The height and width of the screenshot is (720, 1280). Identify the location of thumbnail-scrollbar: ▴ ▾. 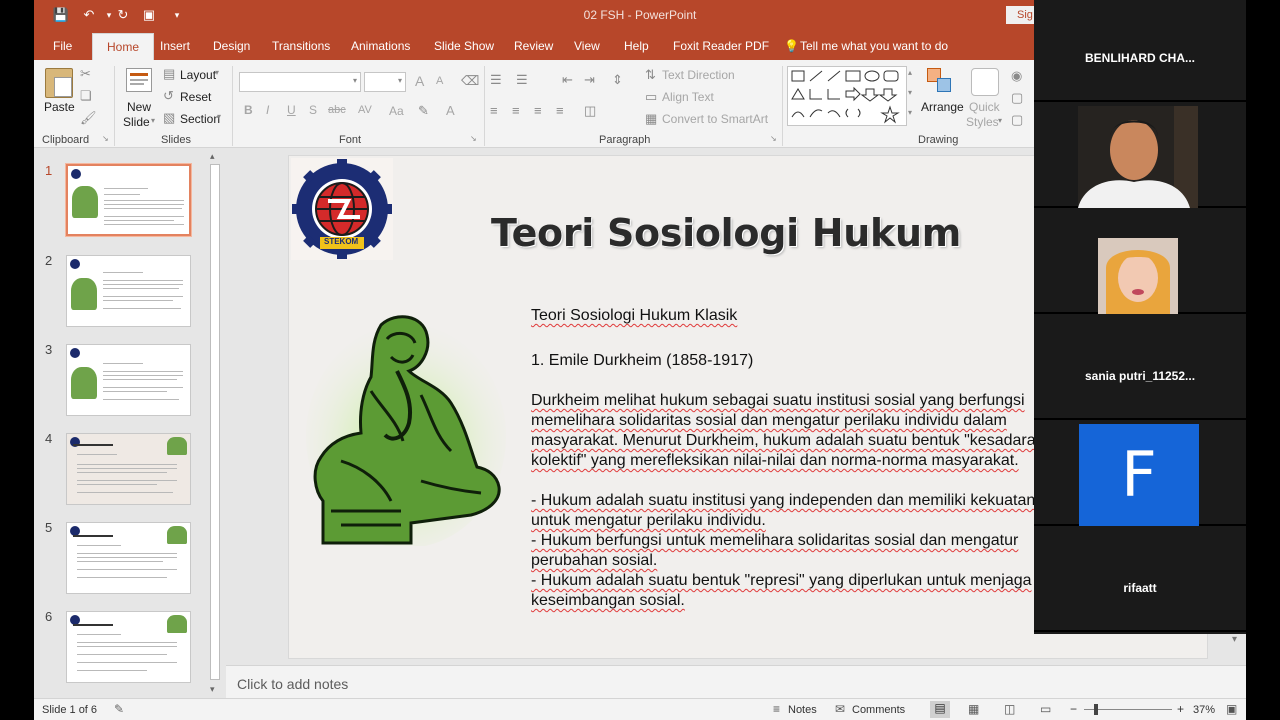
(215, 424).